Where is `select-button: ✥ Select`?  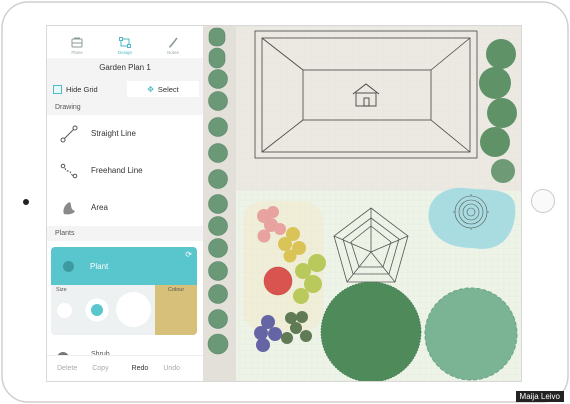
select-button: ✥ Select is located at coordinates (163, 89).